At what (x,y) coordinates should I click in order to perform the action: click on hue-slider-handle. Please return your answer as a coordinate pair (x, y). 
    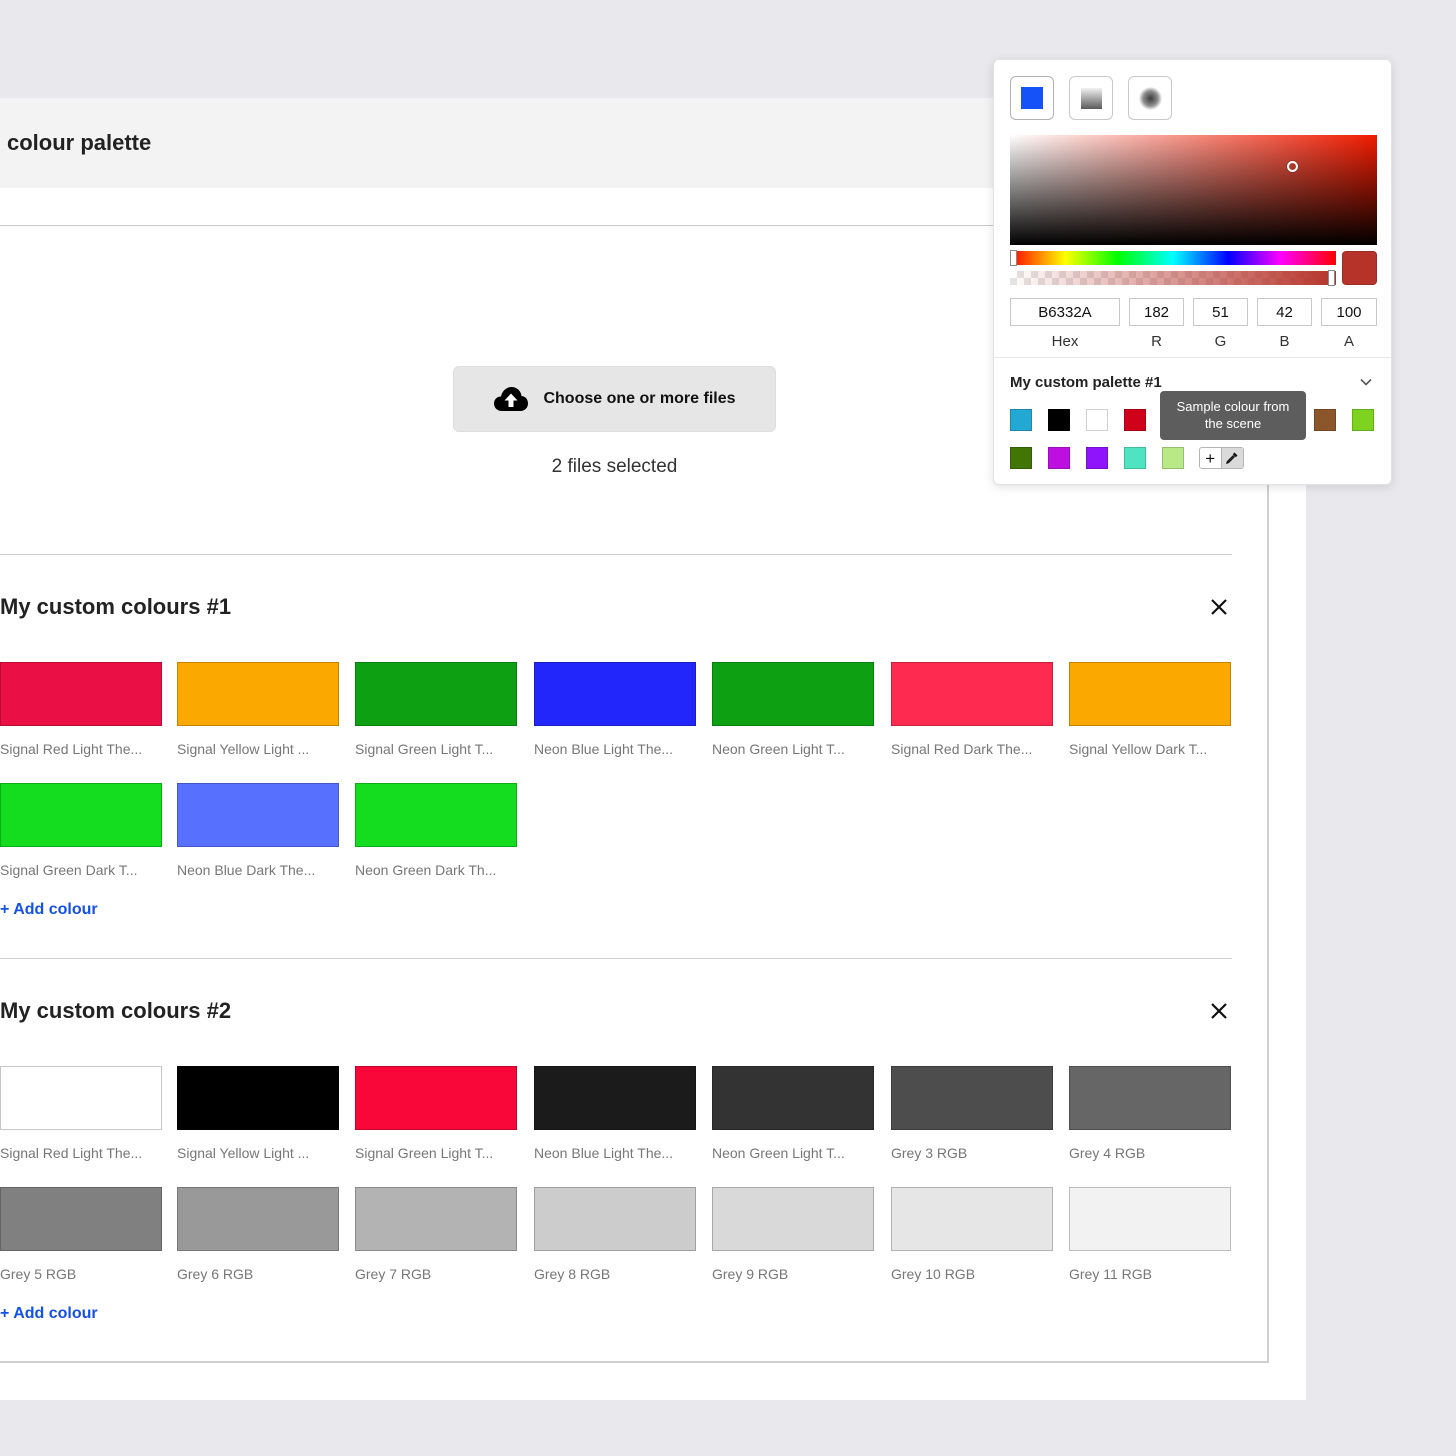
    Looking at the image, I should click on (1013, 258).